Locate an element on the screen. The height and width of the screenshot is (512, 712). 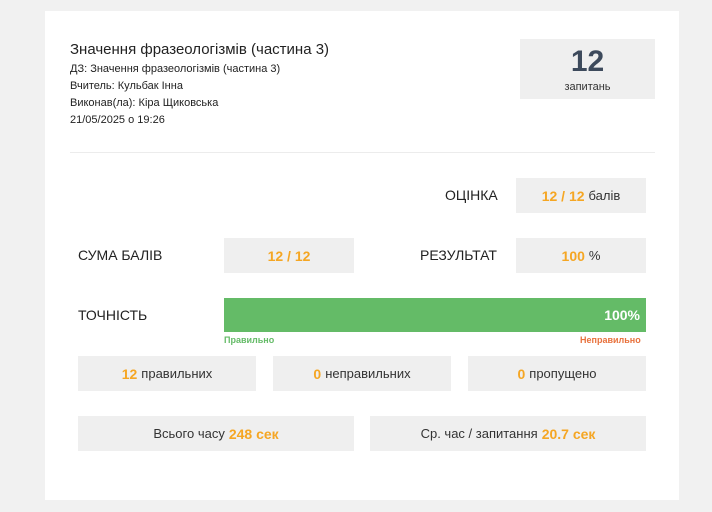
accuracy-percent: 100% is located at coordinates (622, 315).